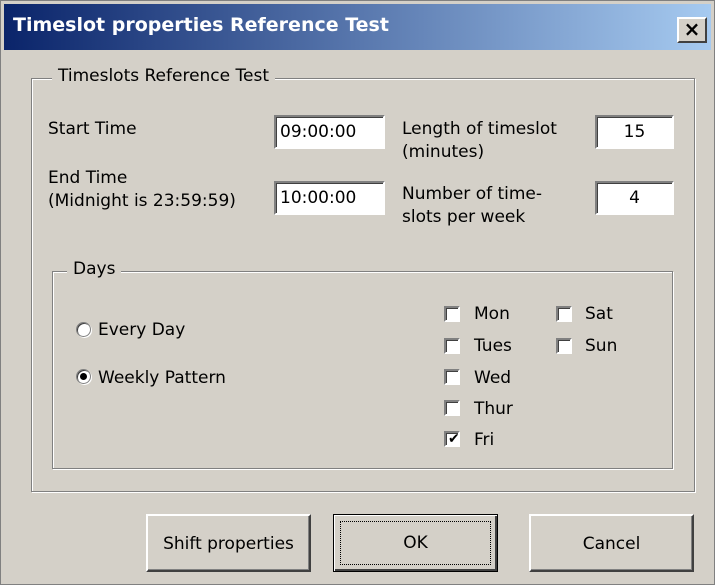 This screenshot has width=715, height=585. I want to click on thur-label: Thur, so click(493, 409).